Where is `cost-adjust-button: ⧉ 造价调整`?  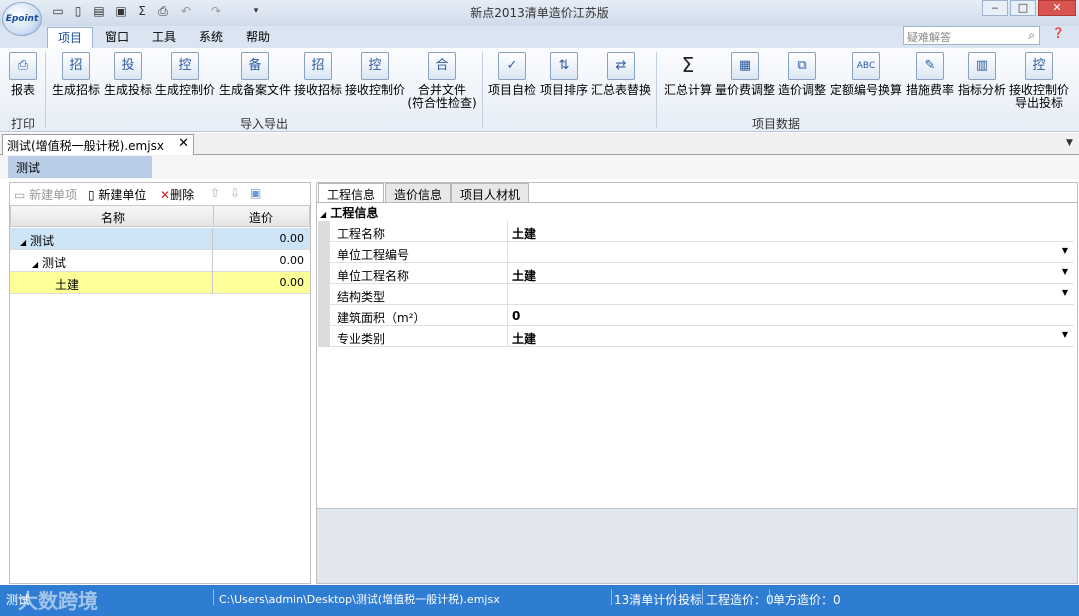 cost-adjust-button: ⧉ 造价调整 is located at coordinates (802, 83).